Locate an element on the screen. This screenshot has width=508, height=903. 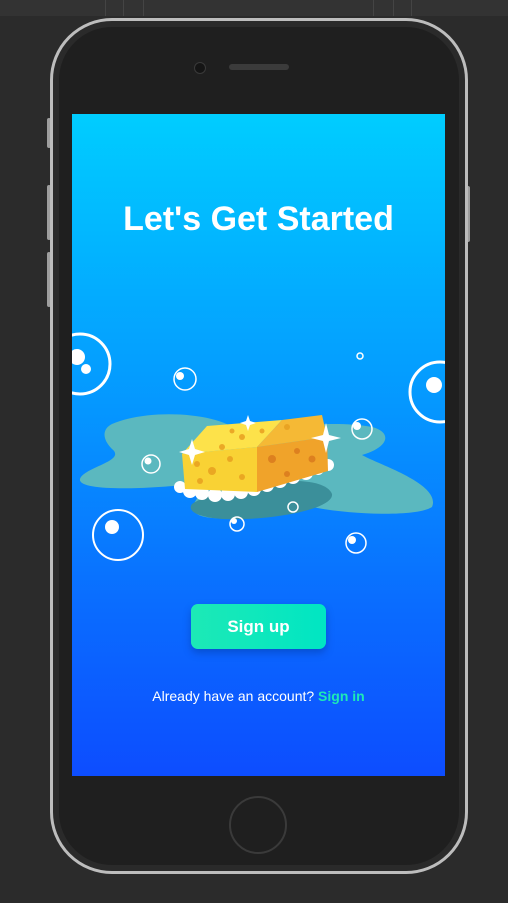
top-bar is located at coordinates (254, 8).